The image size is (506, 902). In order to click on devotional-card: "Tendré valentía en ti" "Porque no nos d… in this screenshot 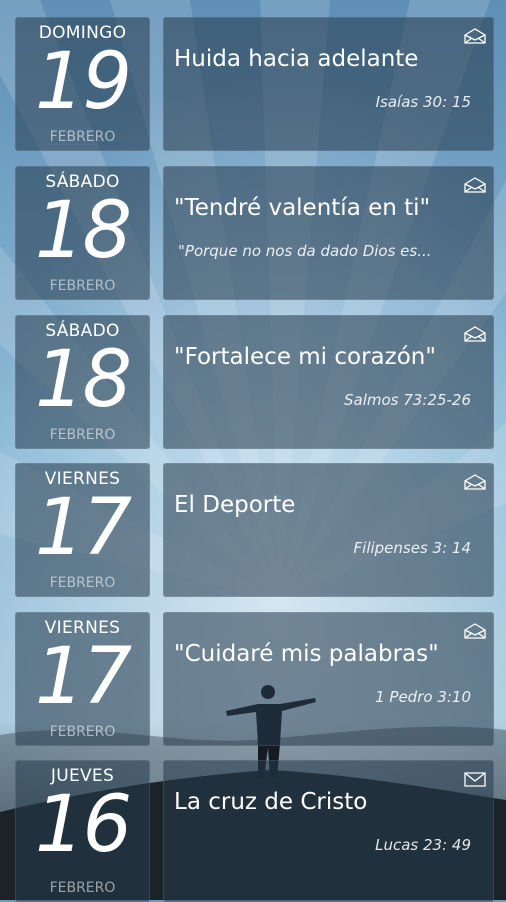, I will do `click(328, 233)`.